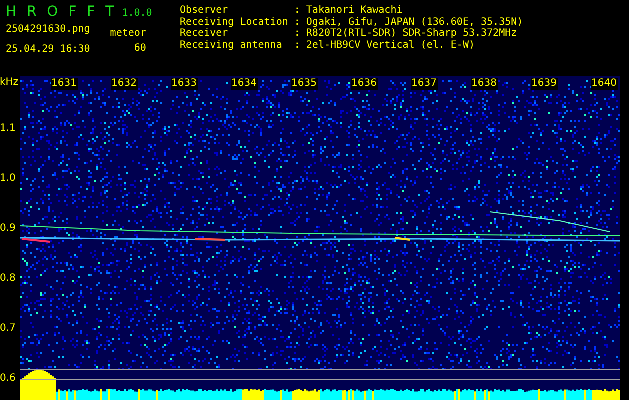 The height and width of the screenshot is (400, 629). I want to click on version-label: 1.0.0, so click(137, 13).